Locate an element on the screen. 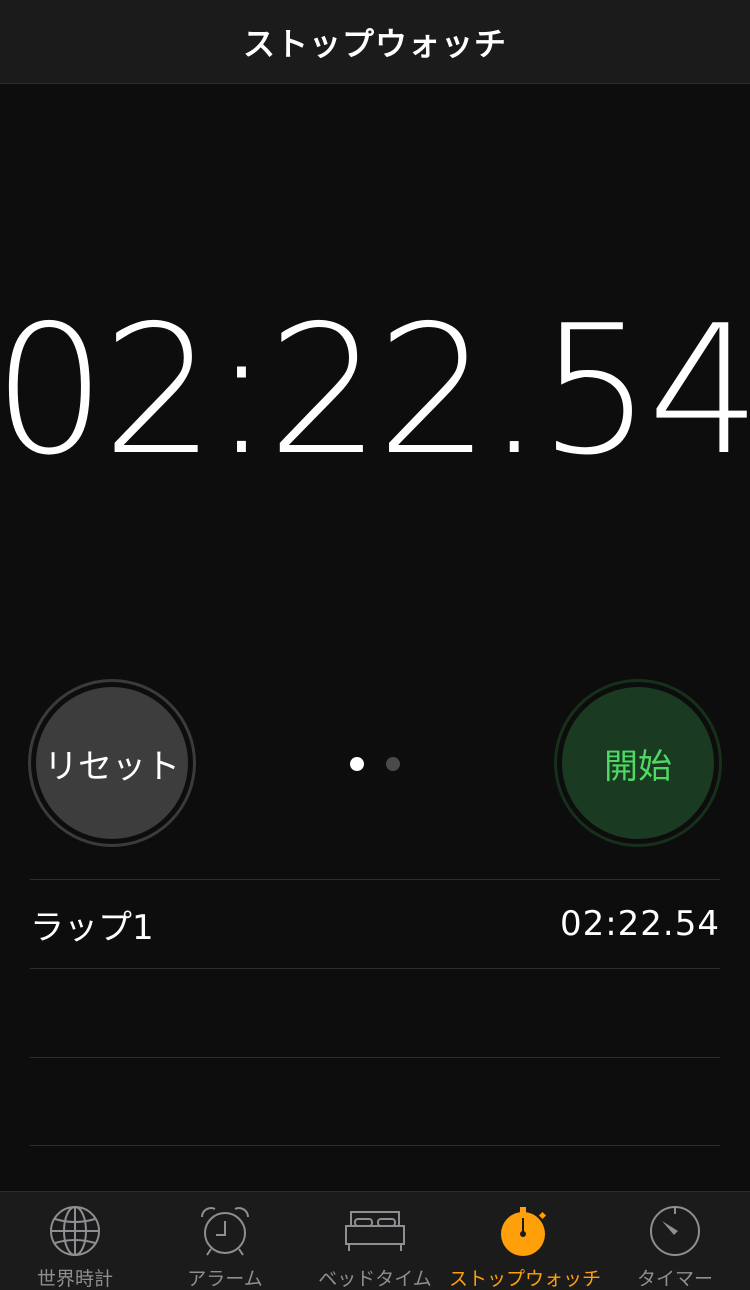 The image size is (750, 1290). start-button-ring: 開始 is located at coordinates (638, 763).